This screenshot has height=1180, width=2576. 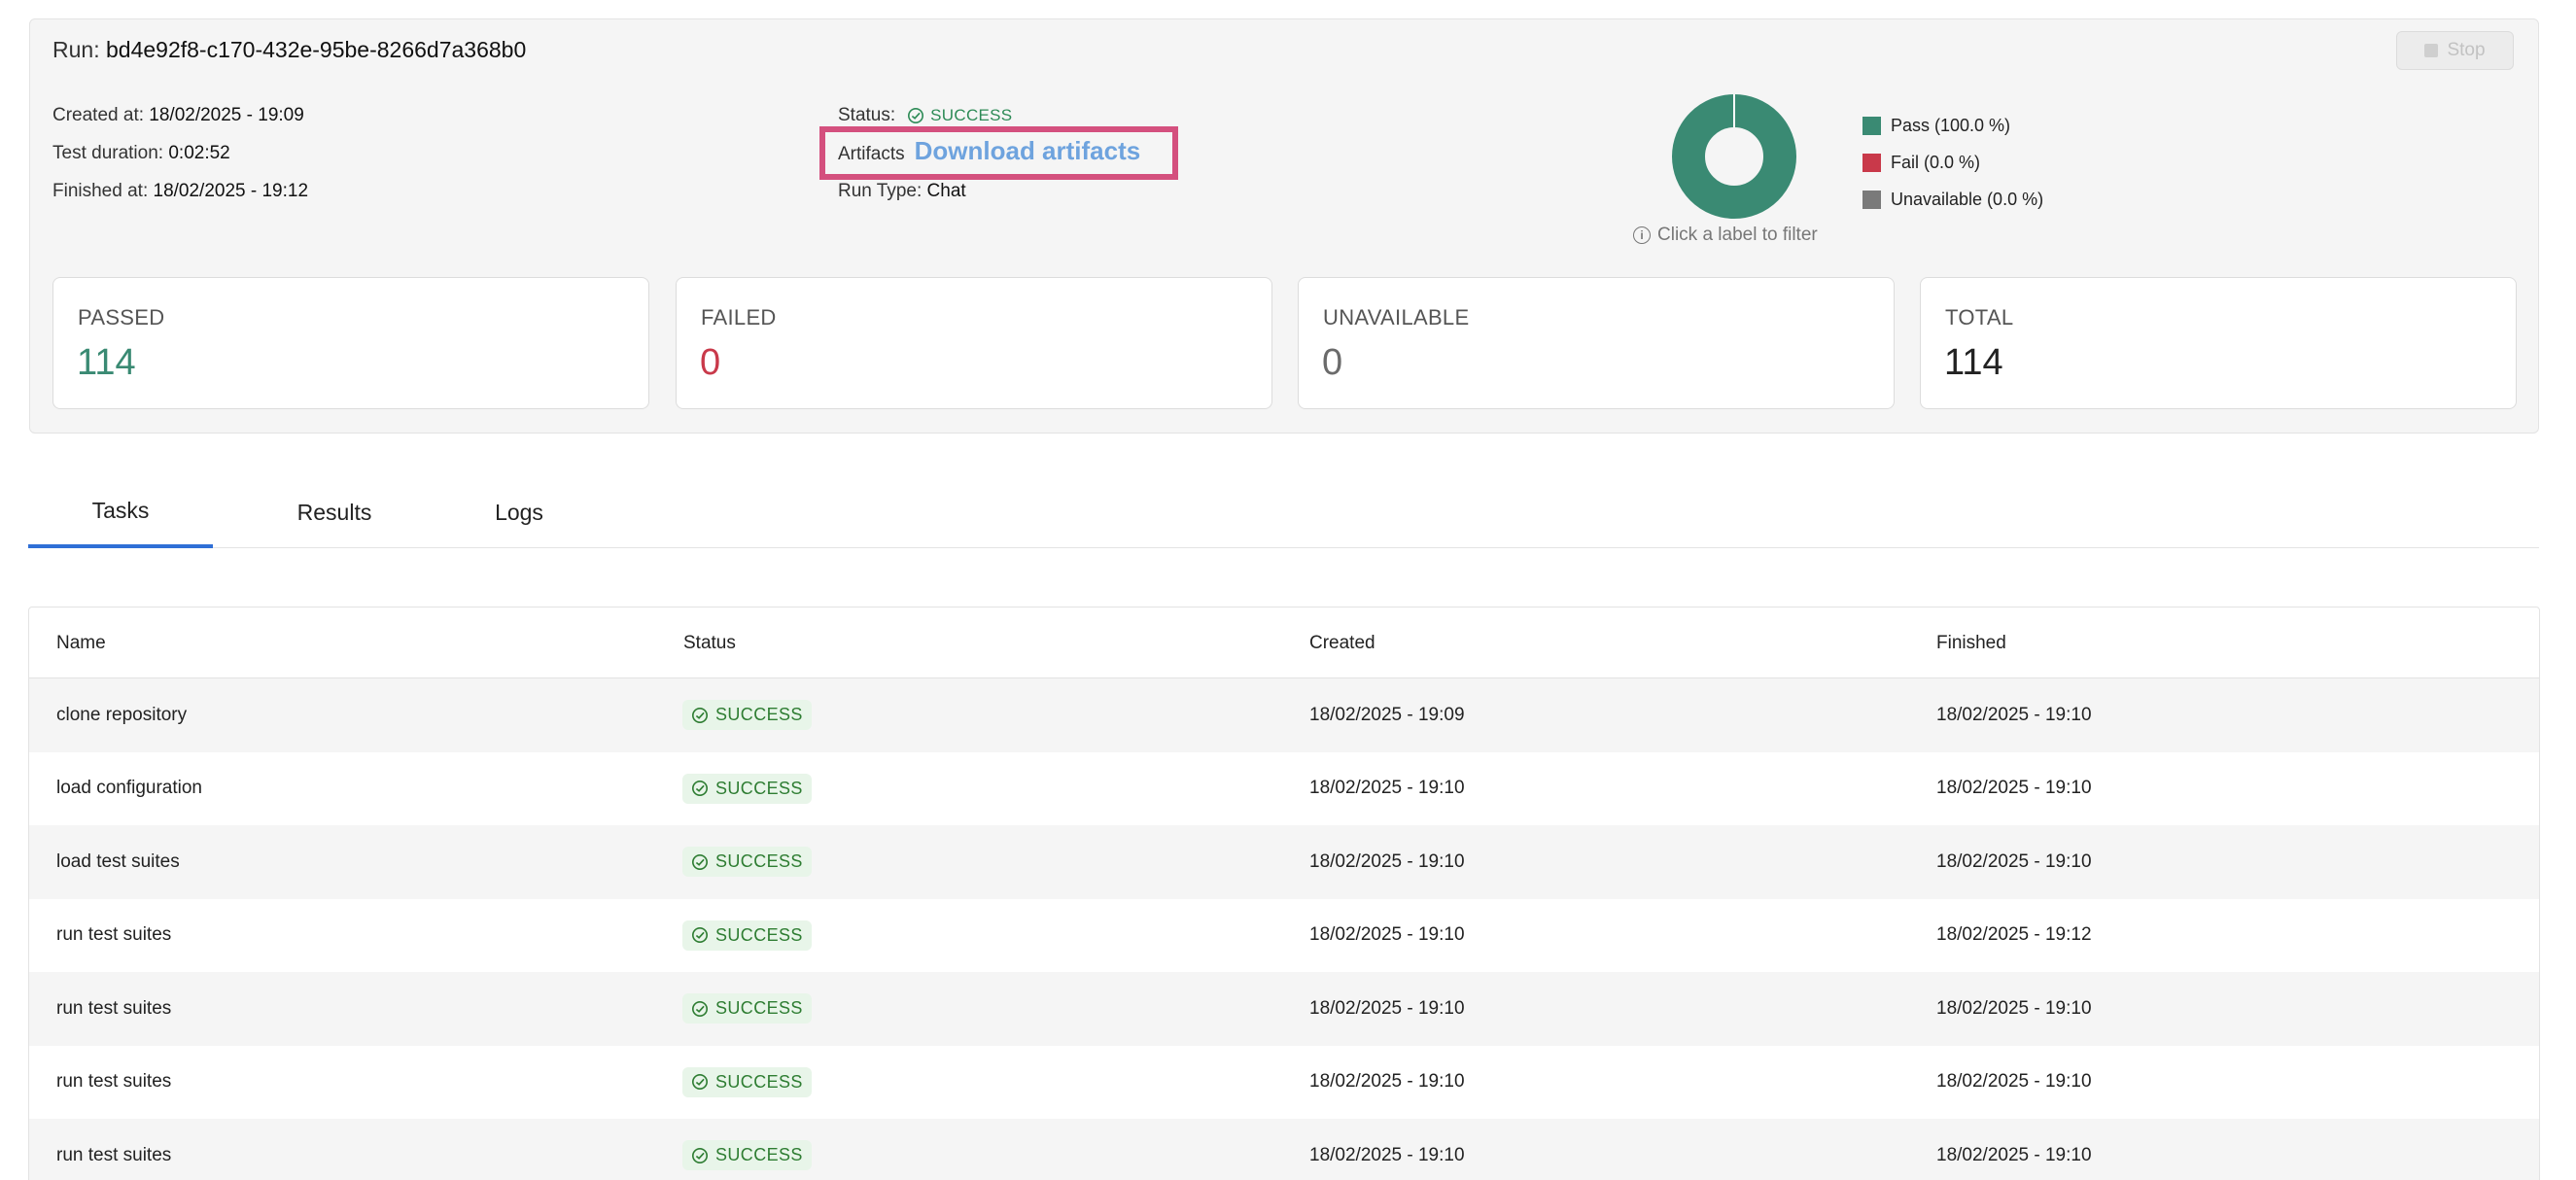 What do you see at coordinates (129, 789) in the screenshot?
I see `task-name: load configuration` at bounding box center [129, 789].